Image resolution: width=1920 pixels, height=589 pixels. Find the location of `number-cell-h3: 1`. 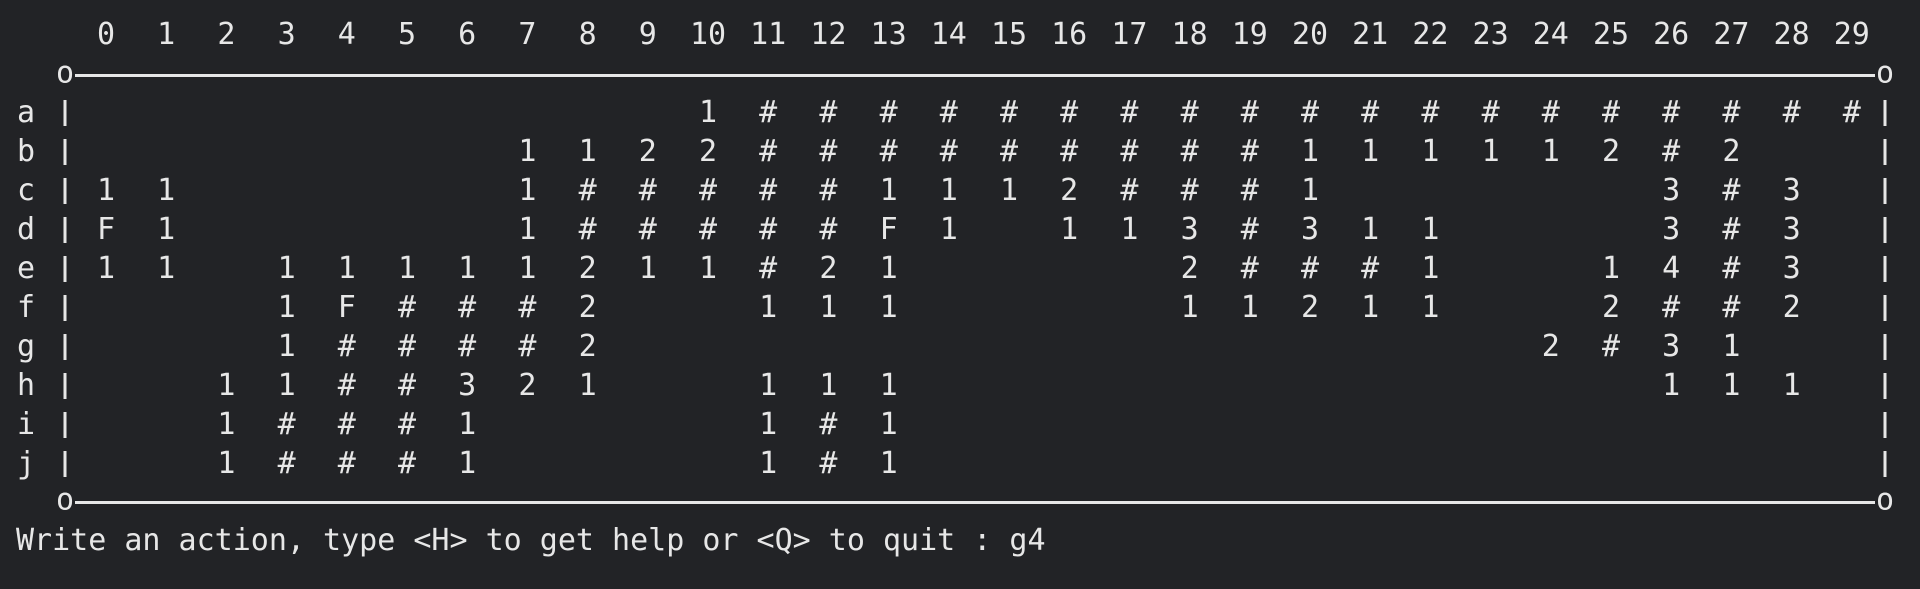

number-cell-h3: 1 is located at coordinates (287, 386).